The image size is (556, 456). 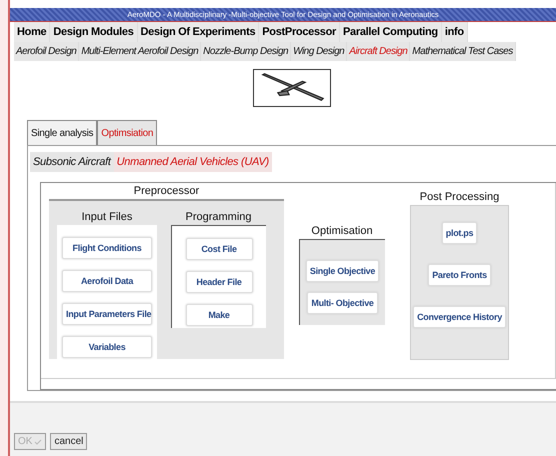 I want to click on section-title: Post Processing, so click(x=459, y=197).